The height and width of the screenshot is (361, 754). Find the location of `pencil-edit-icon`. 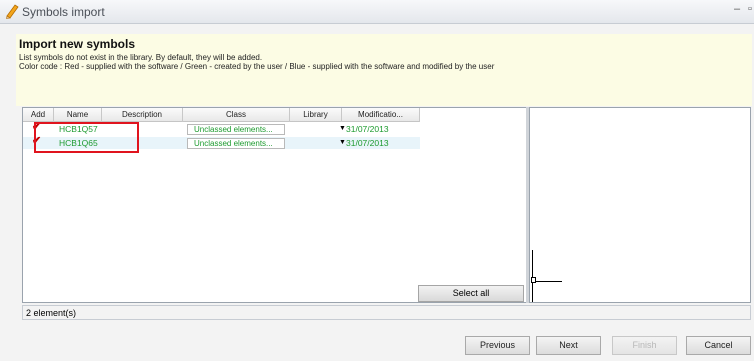

pencil-edit-icon is located at coordinates (12, 11).